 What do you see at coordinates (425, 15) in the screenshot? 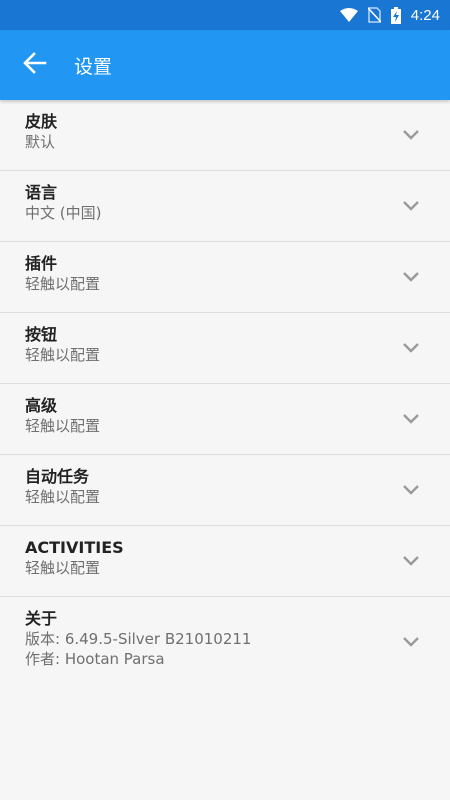
I see `clock: 4:24` at bounding box center [425, 15].